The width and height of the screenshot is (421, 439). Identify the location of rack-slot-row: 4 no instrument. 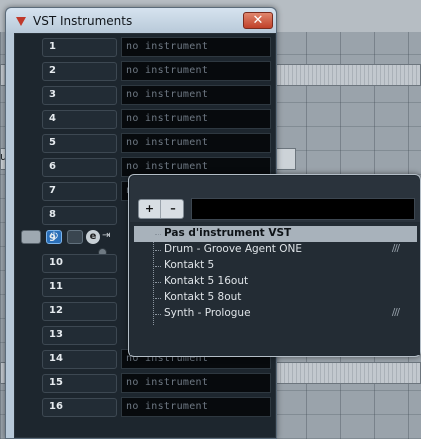
(146, 119).